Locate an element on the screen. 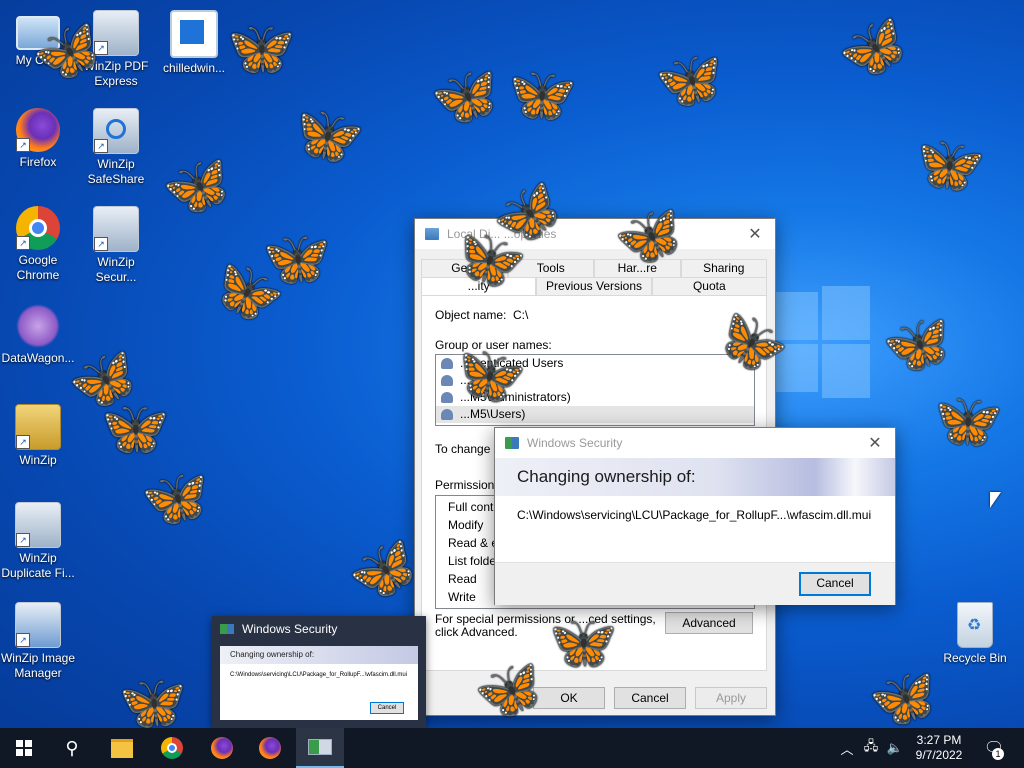 The image size is (1024, 768). chevron-up-icon: ︿ is located at coordinates (847, 749).